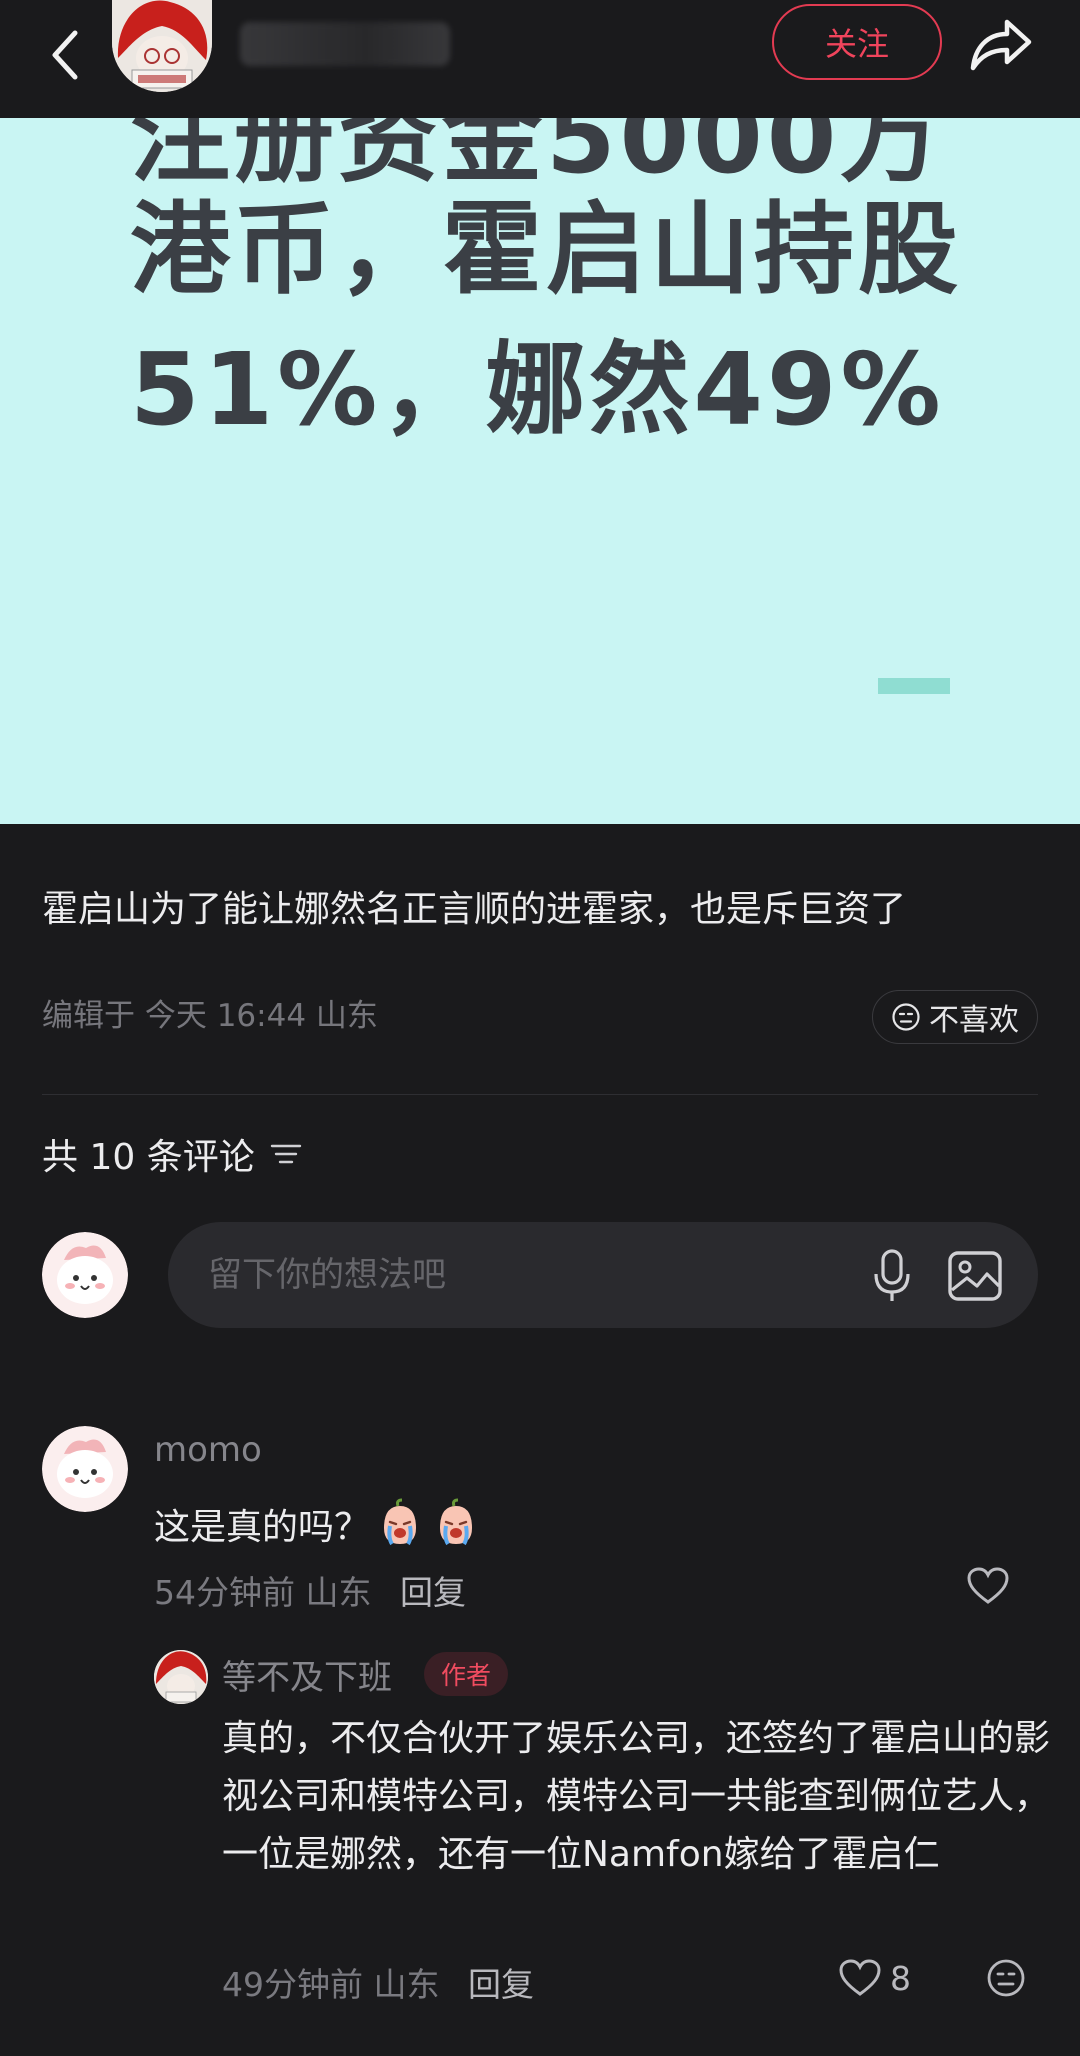 This screenshot has width=1080, height=2056. What do you see at coordinates (181, 1677) in the screenshot?
I see `author-reply-avatar` at bounding box center [181, 1677].